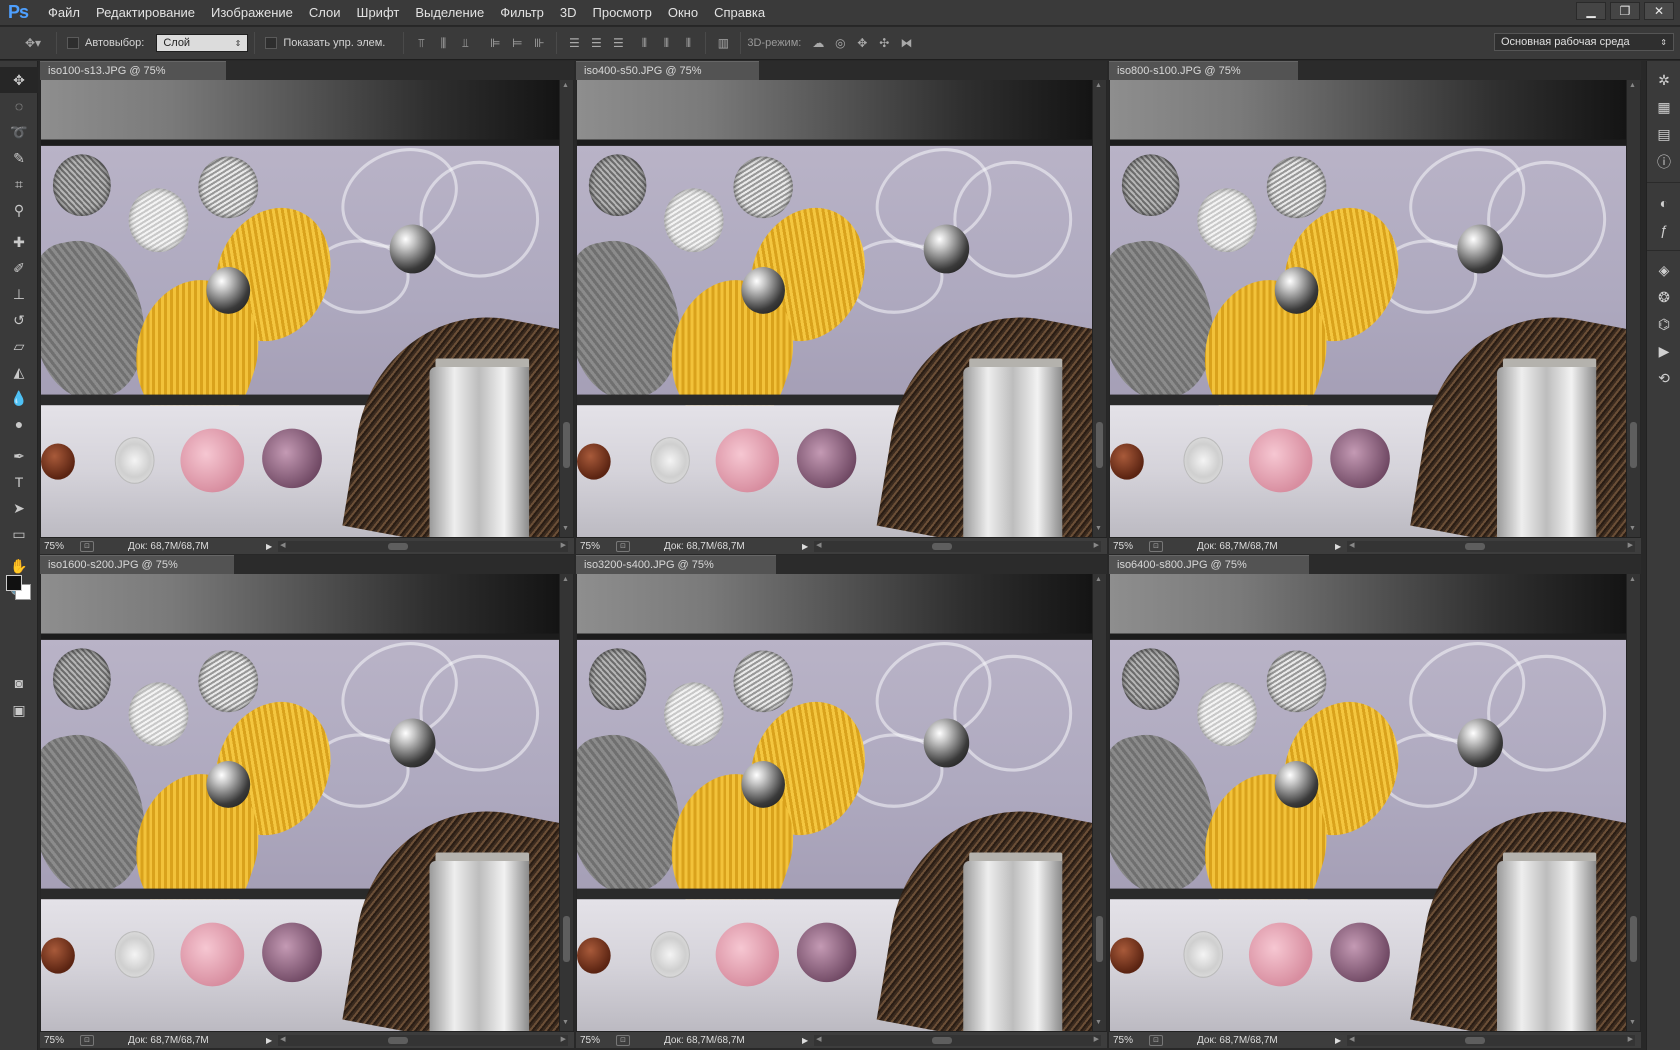 The image size is (1680, 1050). What do you see at coordinates (19, 210) in the screenshot?
I see `eyedropper-tool-icon: ⚲` at bounding box center [19, 210].